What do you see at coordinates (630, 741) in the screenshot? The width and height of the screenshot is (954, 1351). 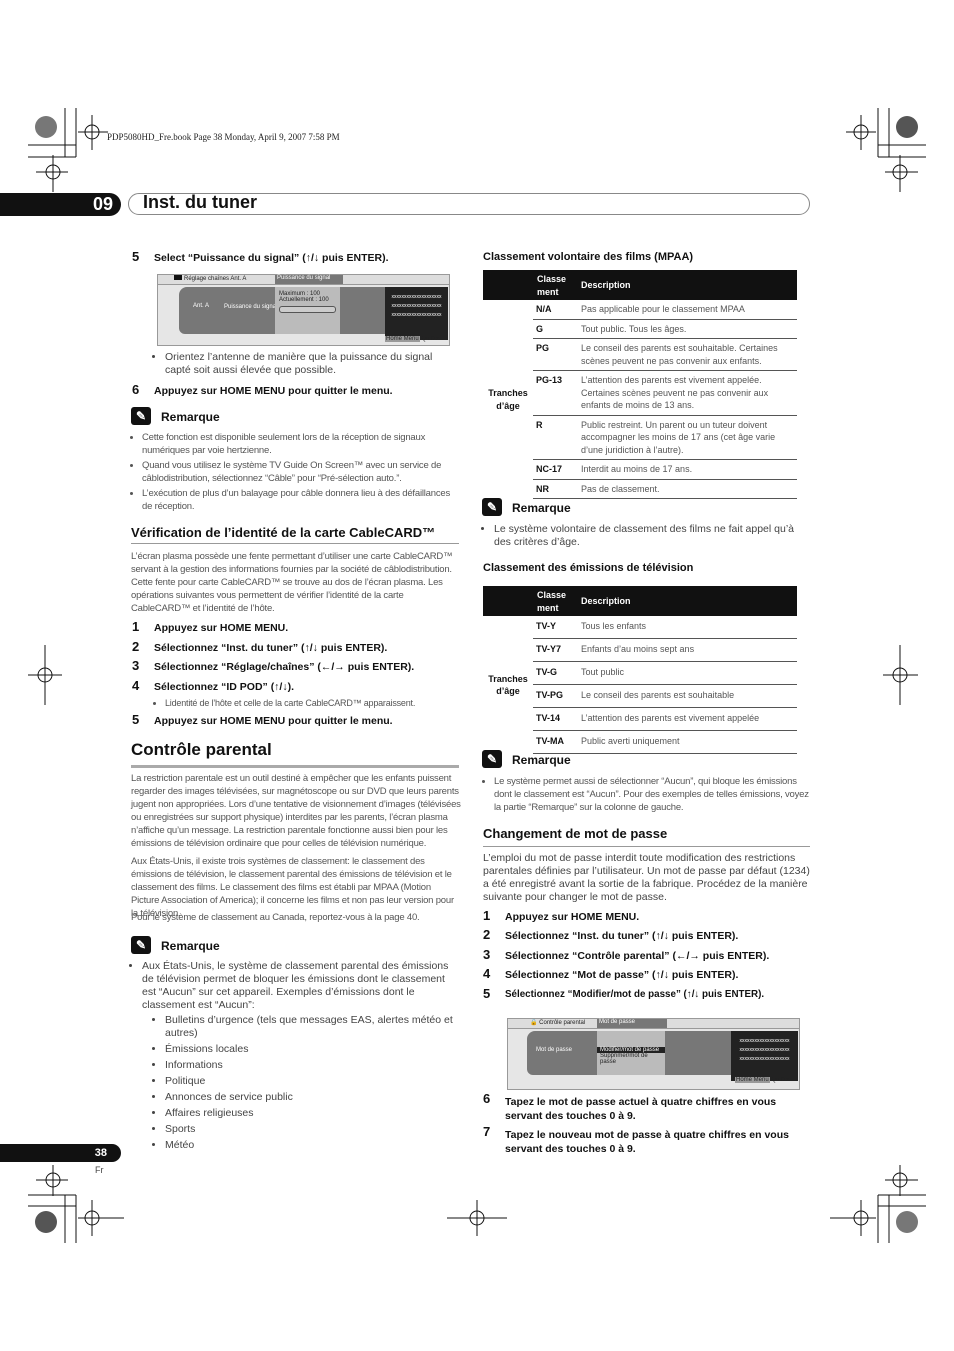 I see `rating-description: Public averti uniquement` at bounding box center [630, 741].